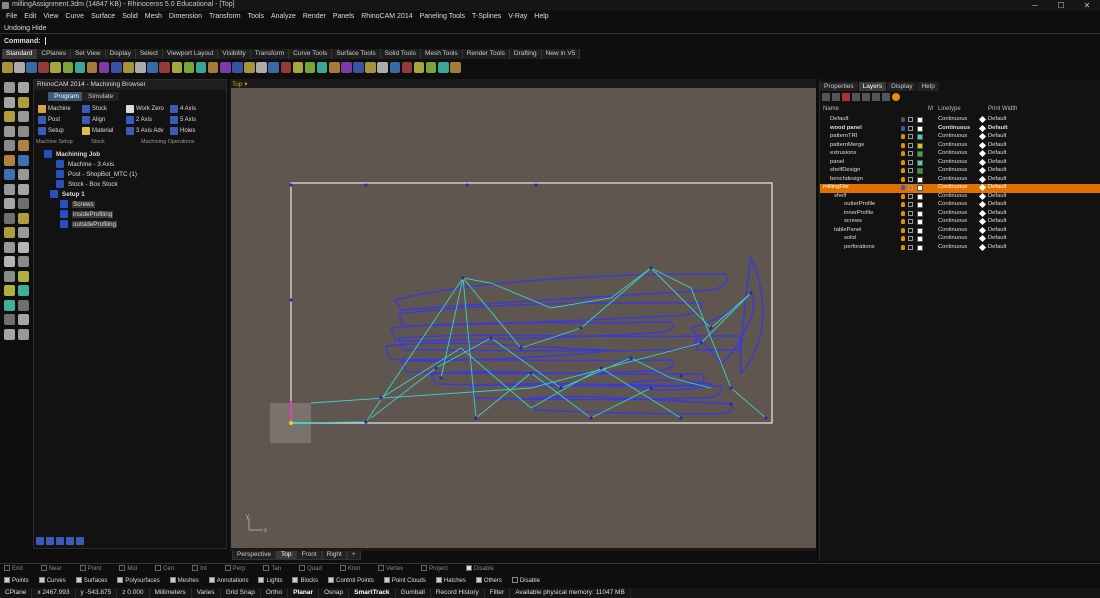 The image size is (1100, 598). Describe the element at coordinates (960, 222) in the screenshot. I see `layer-row-screws: screws Continuous Default` at that location.